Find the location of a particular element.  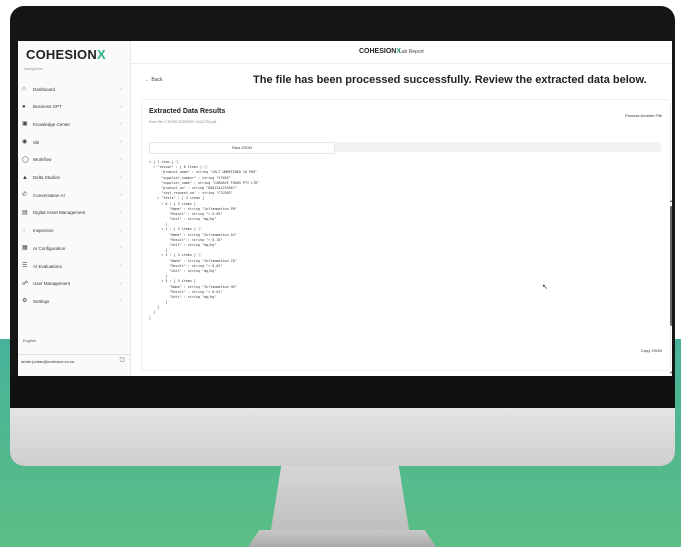

sidebar-item-label: Business GPT is located at coordinates (47, 107).